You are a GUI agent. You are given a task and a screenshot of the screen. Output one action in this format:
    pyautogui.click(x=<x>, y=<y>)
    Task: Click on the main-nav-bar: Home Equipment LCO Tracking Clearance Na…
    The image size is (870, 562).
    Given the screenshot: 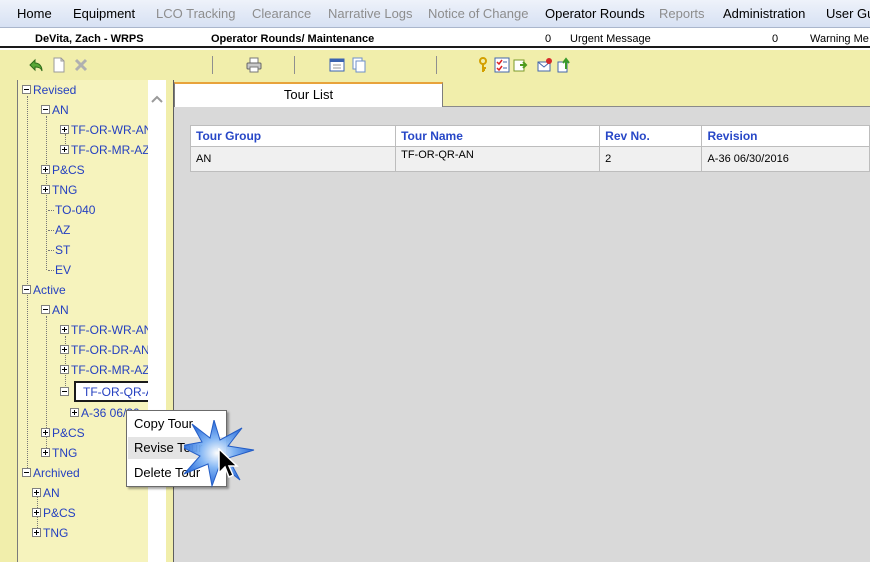 What is the action you would take?
    pyautogui.click(x=435, y=14)
    